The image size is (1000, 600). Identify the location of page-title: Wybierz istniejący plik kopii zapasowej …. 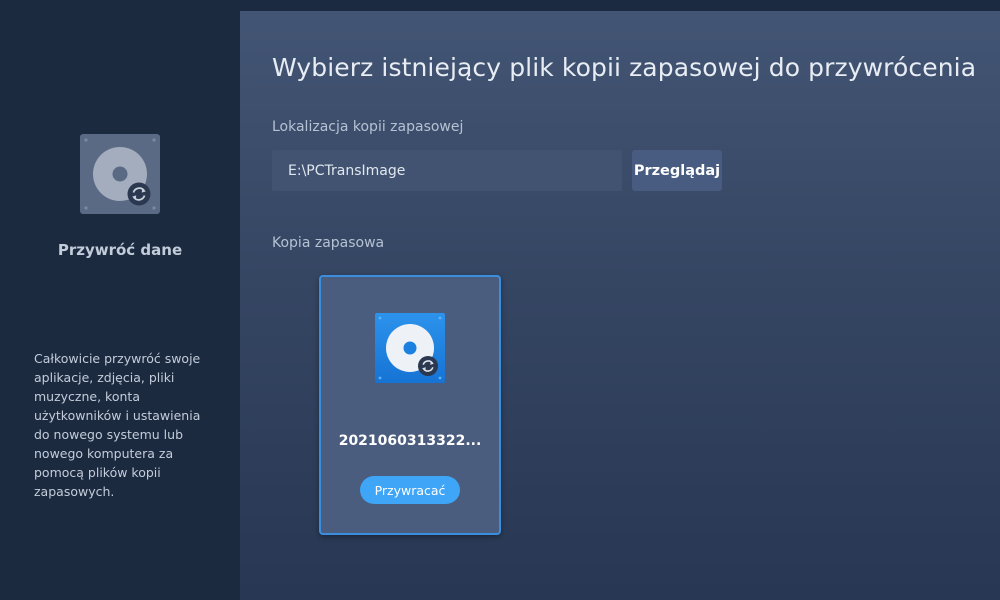
(624, 67).